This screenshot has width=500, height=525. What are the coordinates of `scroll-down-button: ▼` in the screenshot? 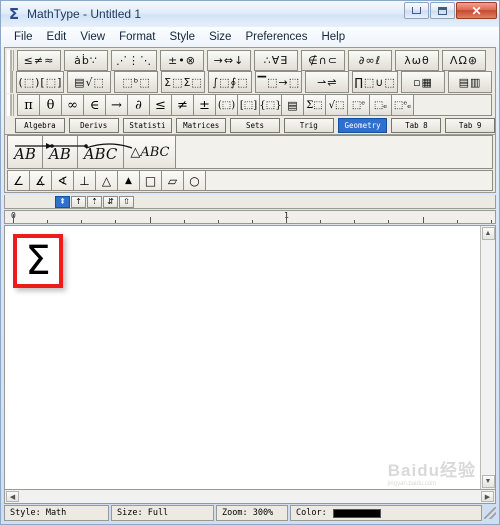 It's located at (488, 481).